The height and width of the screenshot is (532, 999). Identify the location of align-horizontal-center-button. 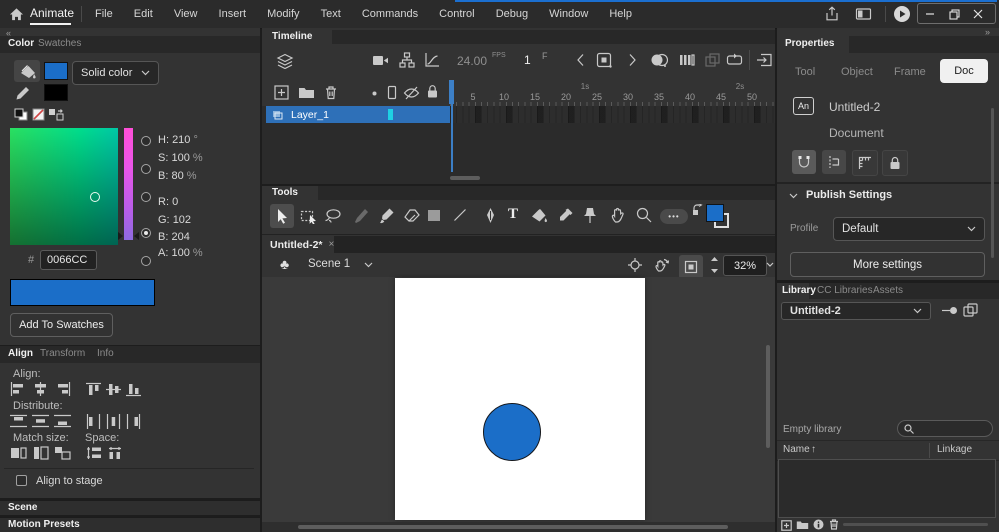
(40, 389).